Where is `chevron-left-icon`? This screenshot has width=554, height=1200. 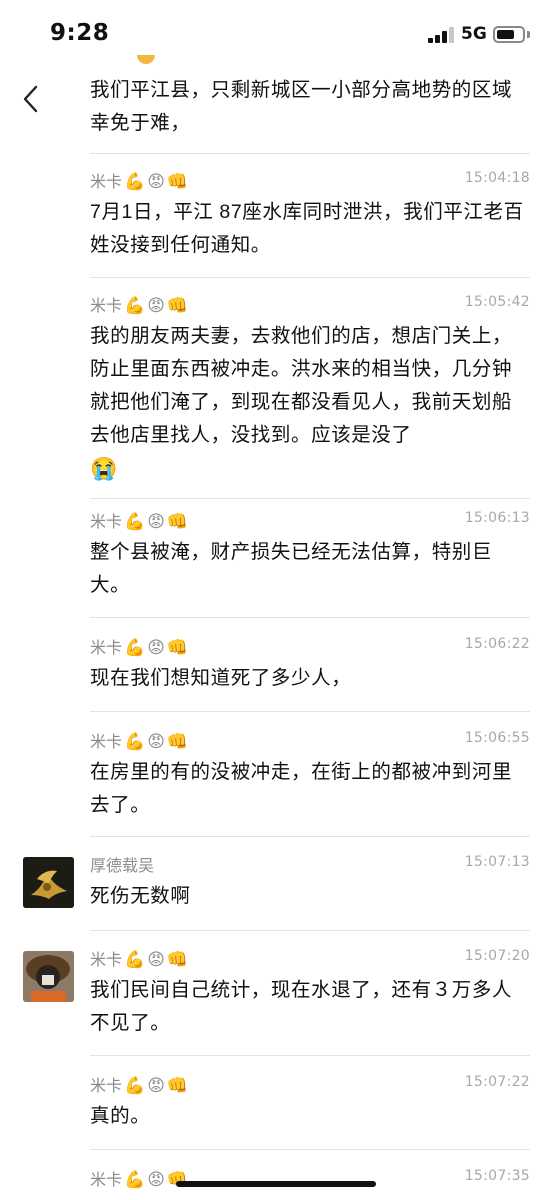 chevron-left-icon is located at coordinates (30, 99).